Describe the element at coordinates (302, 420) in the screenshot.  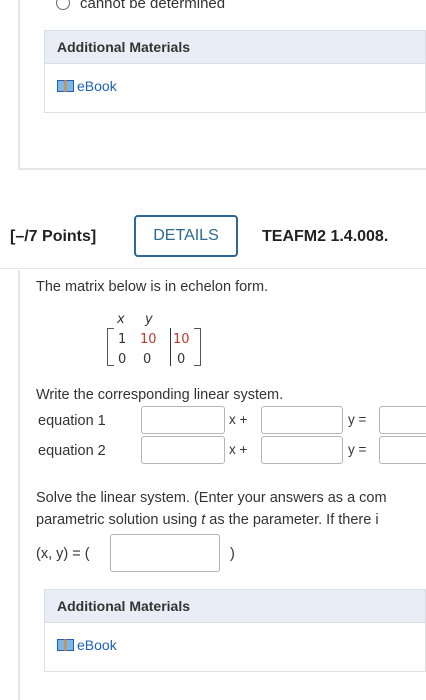
I see `equation1-y-coefficient-input` at that location.